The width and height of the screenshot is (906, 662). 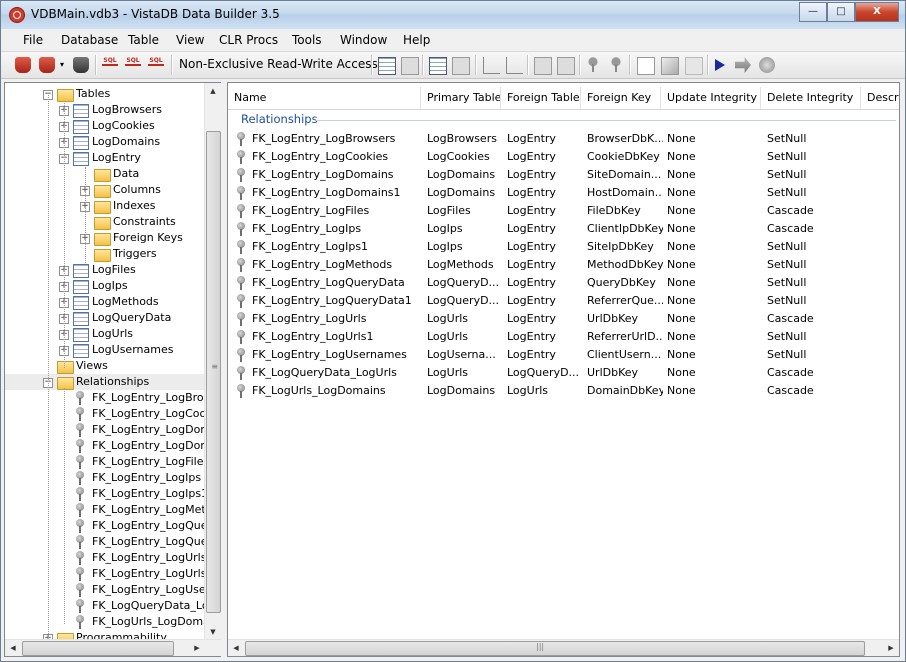 What do you see at coordinates (105, 350) in the screenshot?
I see `tree-table-item: + LogUsernames` at bounding box center [105, 350].